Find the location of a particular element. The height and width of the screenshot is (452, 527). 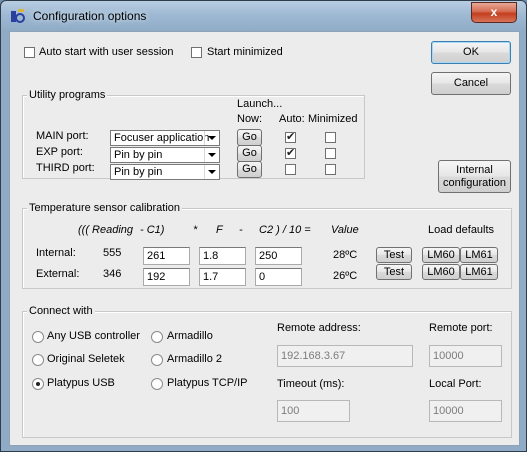

radio-any-usb-controller is located at coordinates (38, 337).